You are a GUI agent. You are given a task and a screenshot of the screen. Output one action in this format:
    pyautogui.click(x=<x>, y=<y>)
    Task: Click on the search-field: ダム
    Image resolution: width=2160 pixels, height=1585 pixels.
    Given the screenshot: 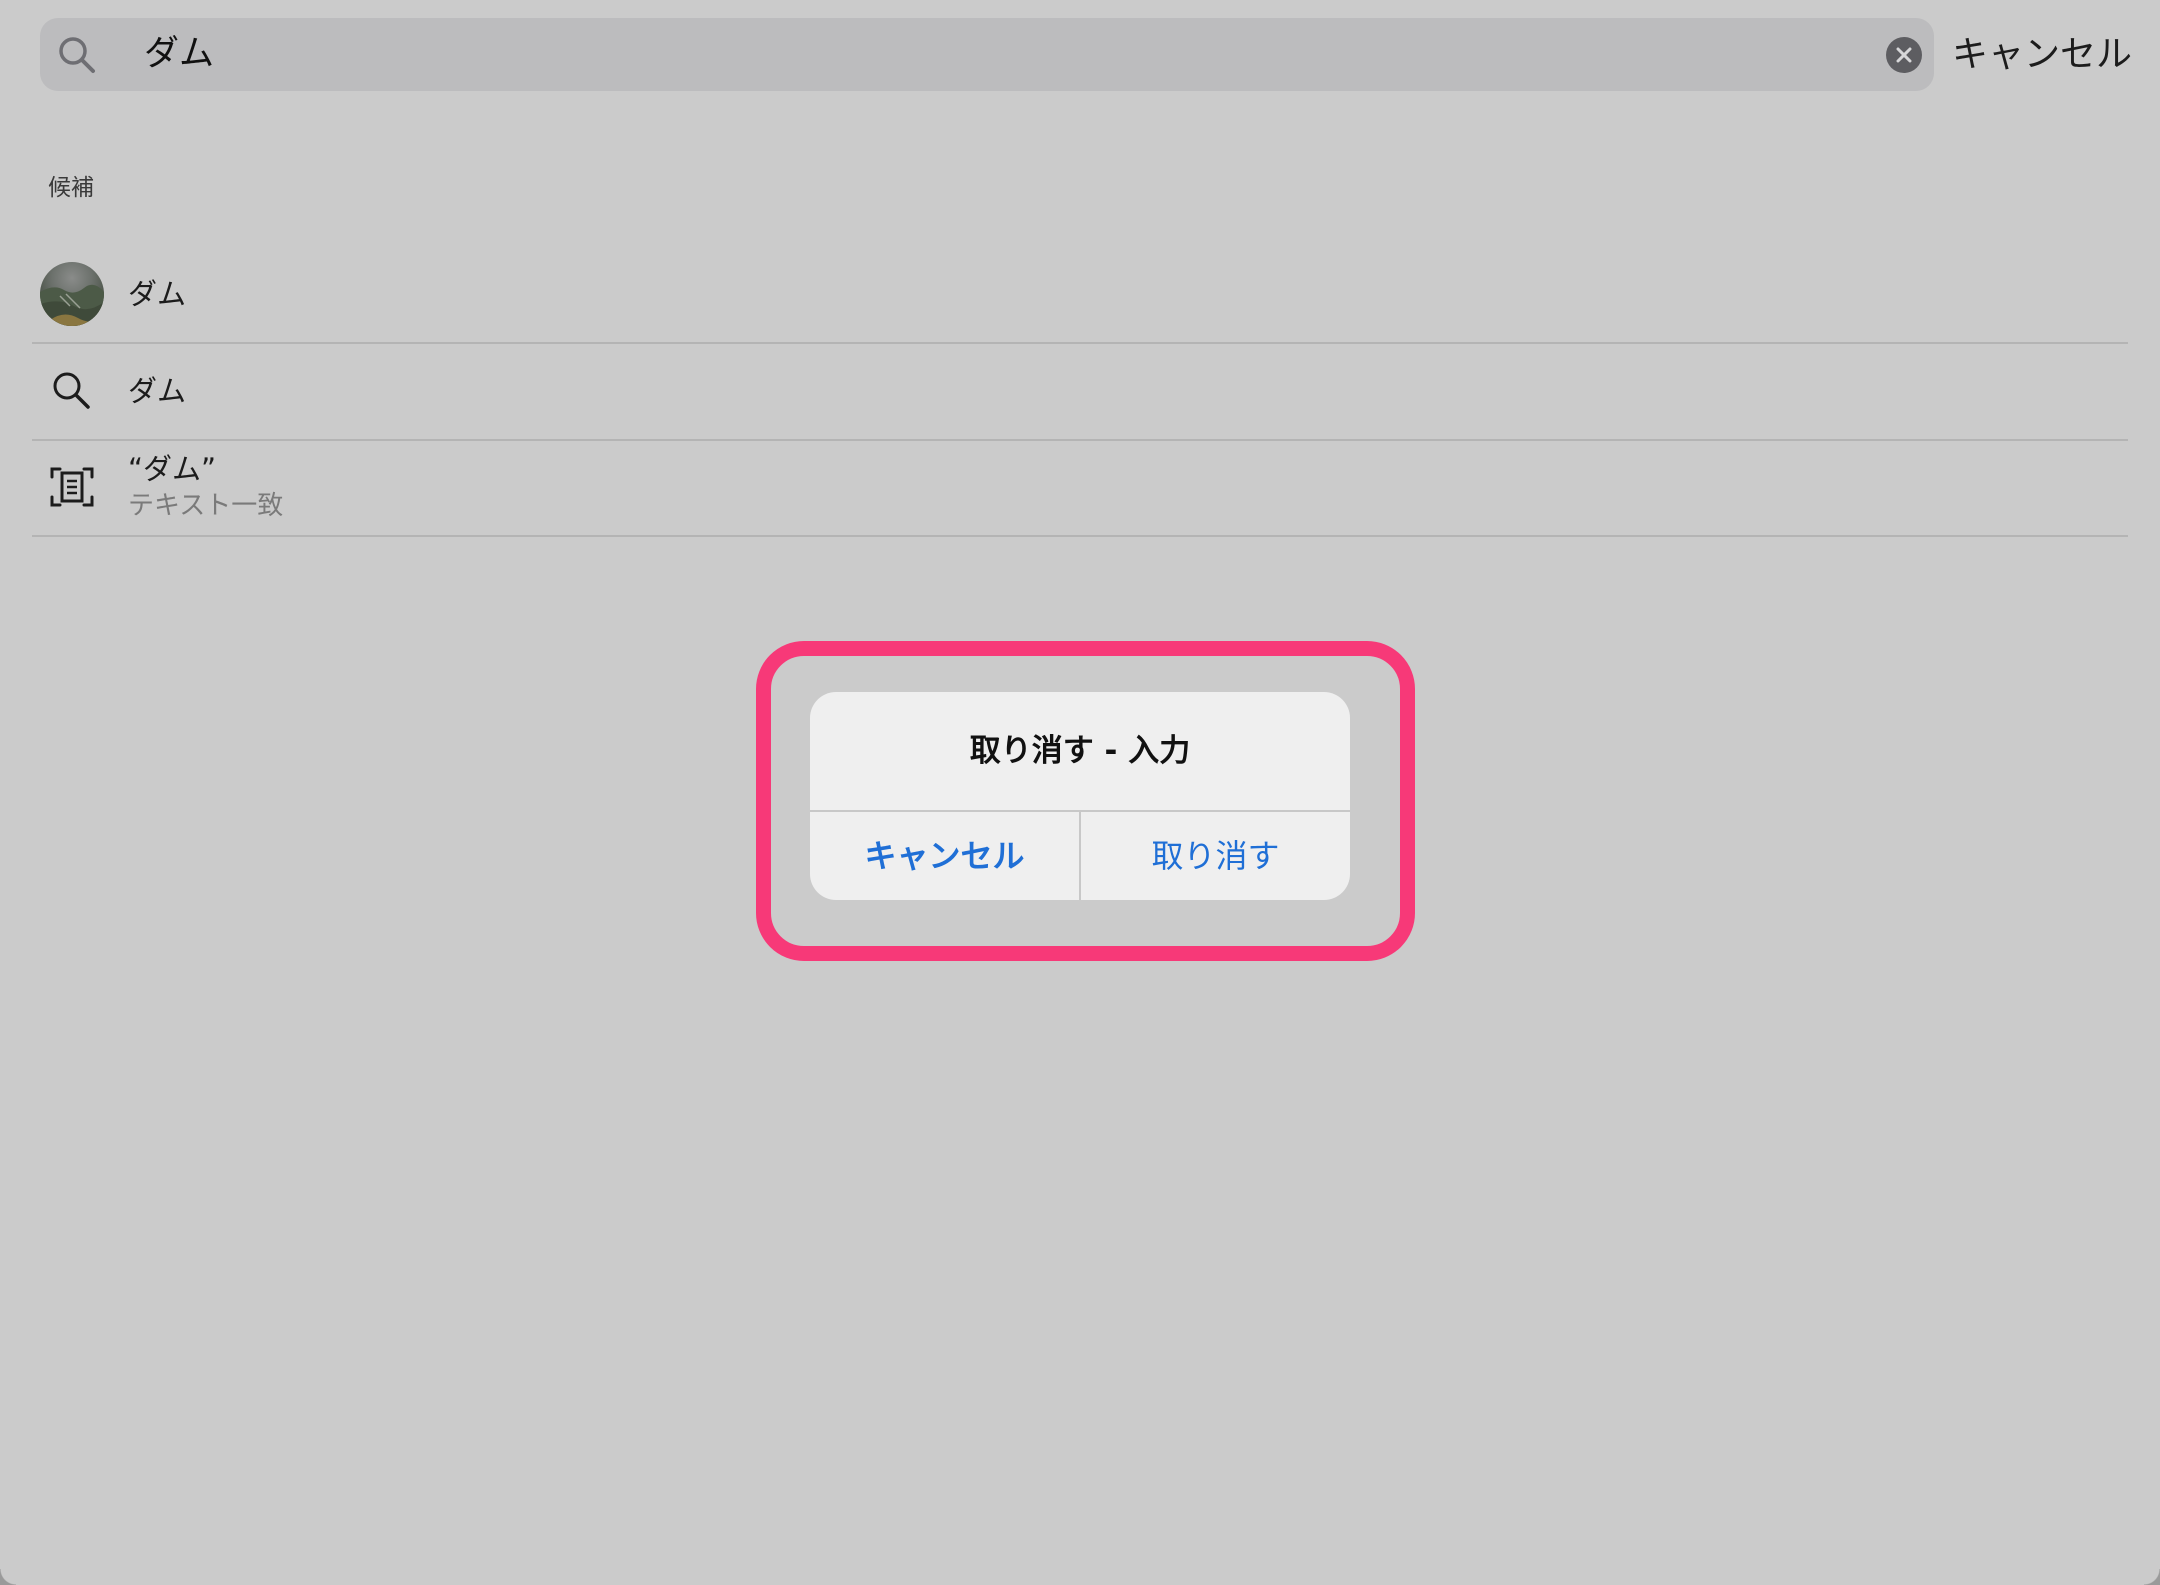 What is the action you would take?
    pyautogui.click(x=987, y=54)
    